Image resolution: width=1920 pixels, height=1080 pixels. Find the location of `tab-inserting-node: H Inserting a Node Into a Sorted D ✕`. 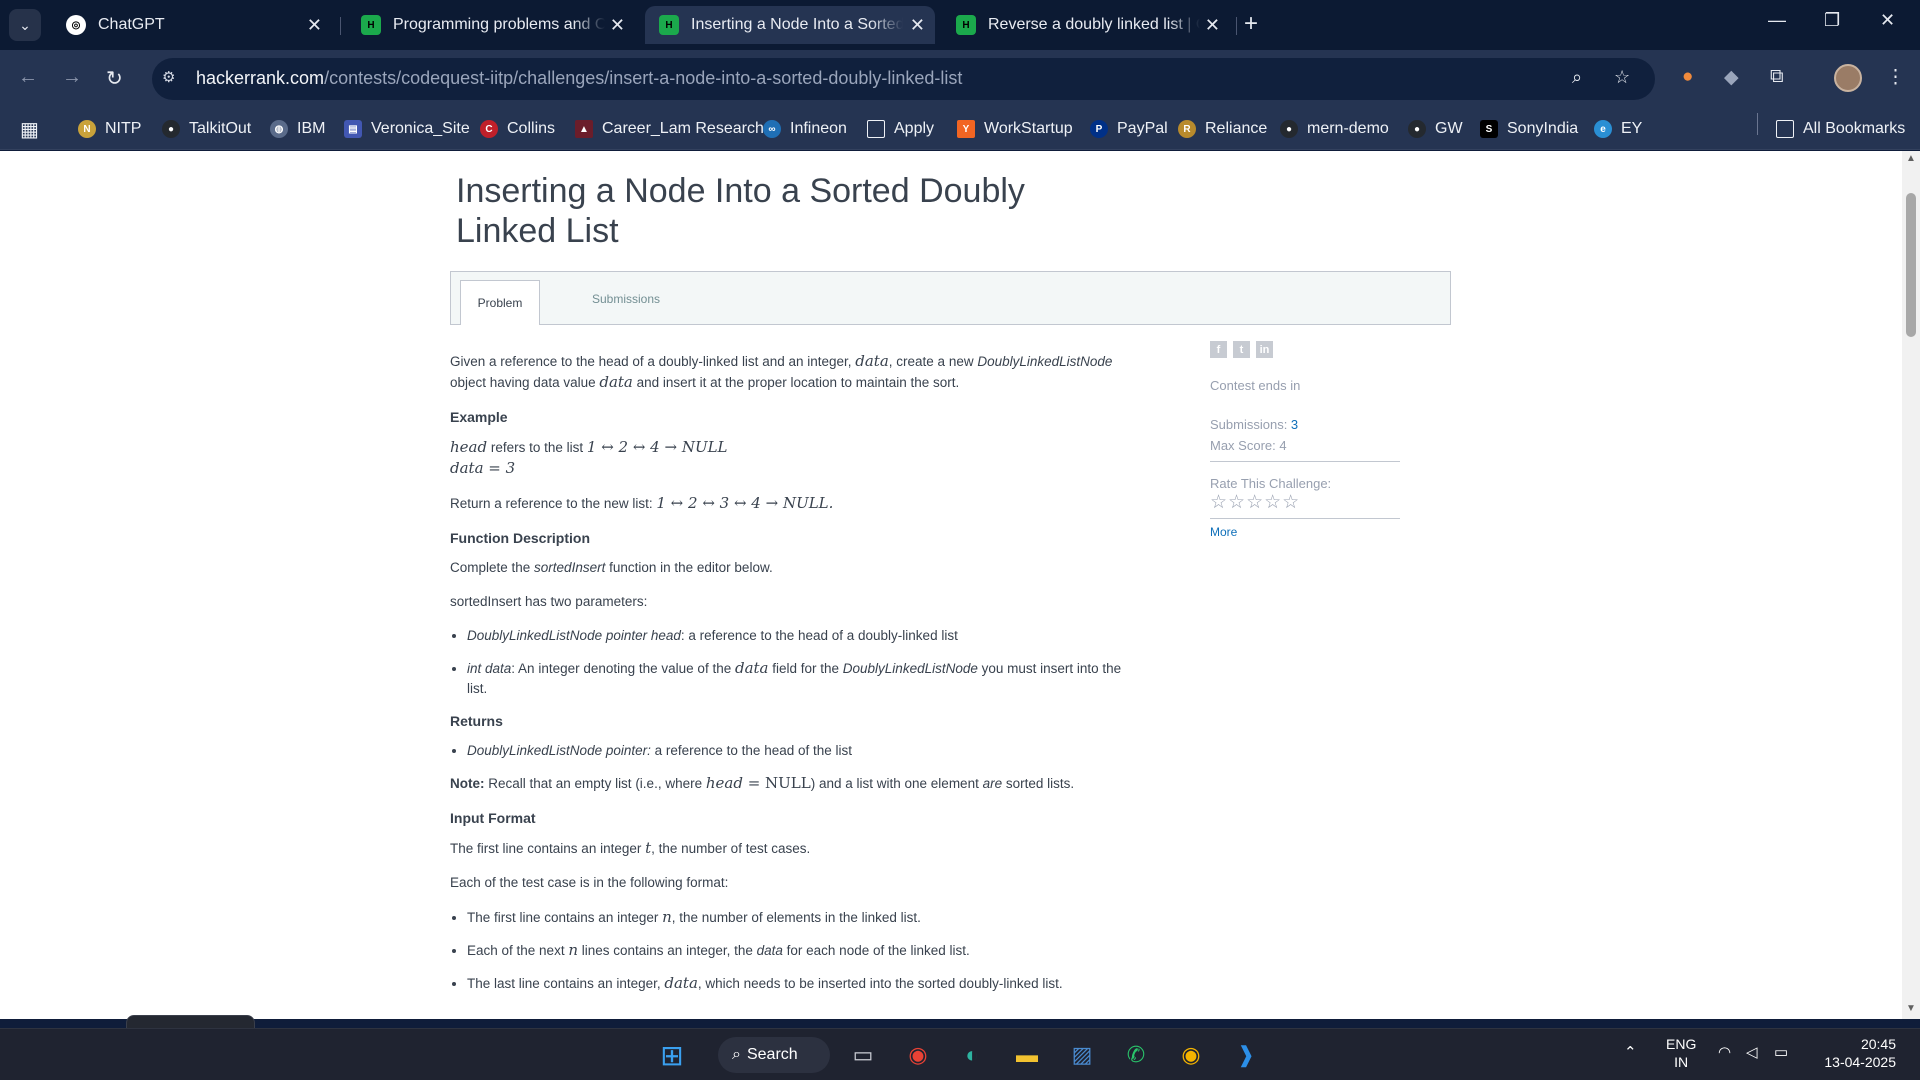

tab-inserting-node: H Inserting a Node Into a Sorted D ✕ is located at coordinates (790, 25).